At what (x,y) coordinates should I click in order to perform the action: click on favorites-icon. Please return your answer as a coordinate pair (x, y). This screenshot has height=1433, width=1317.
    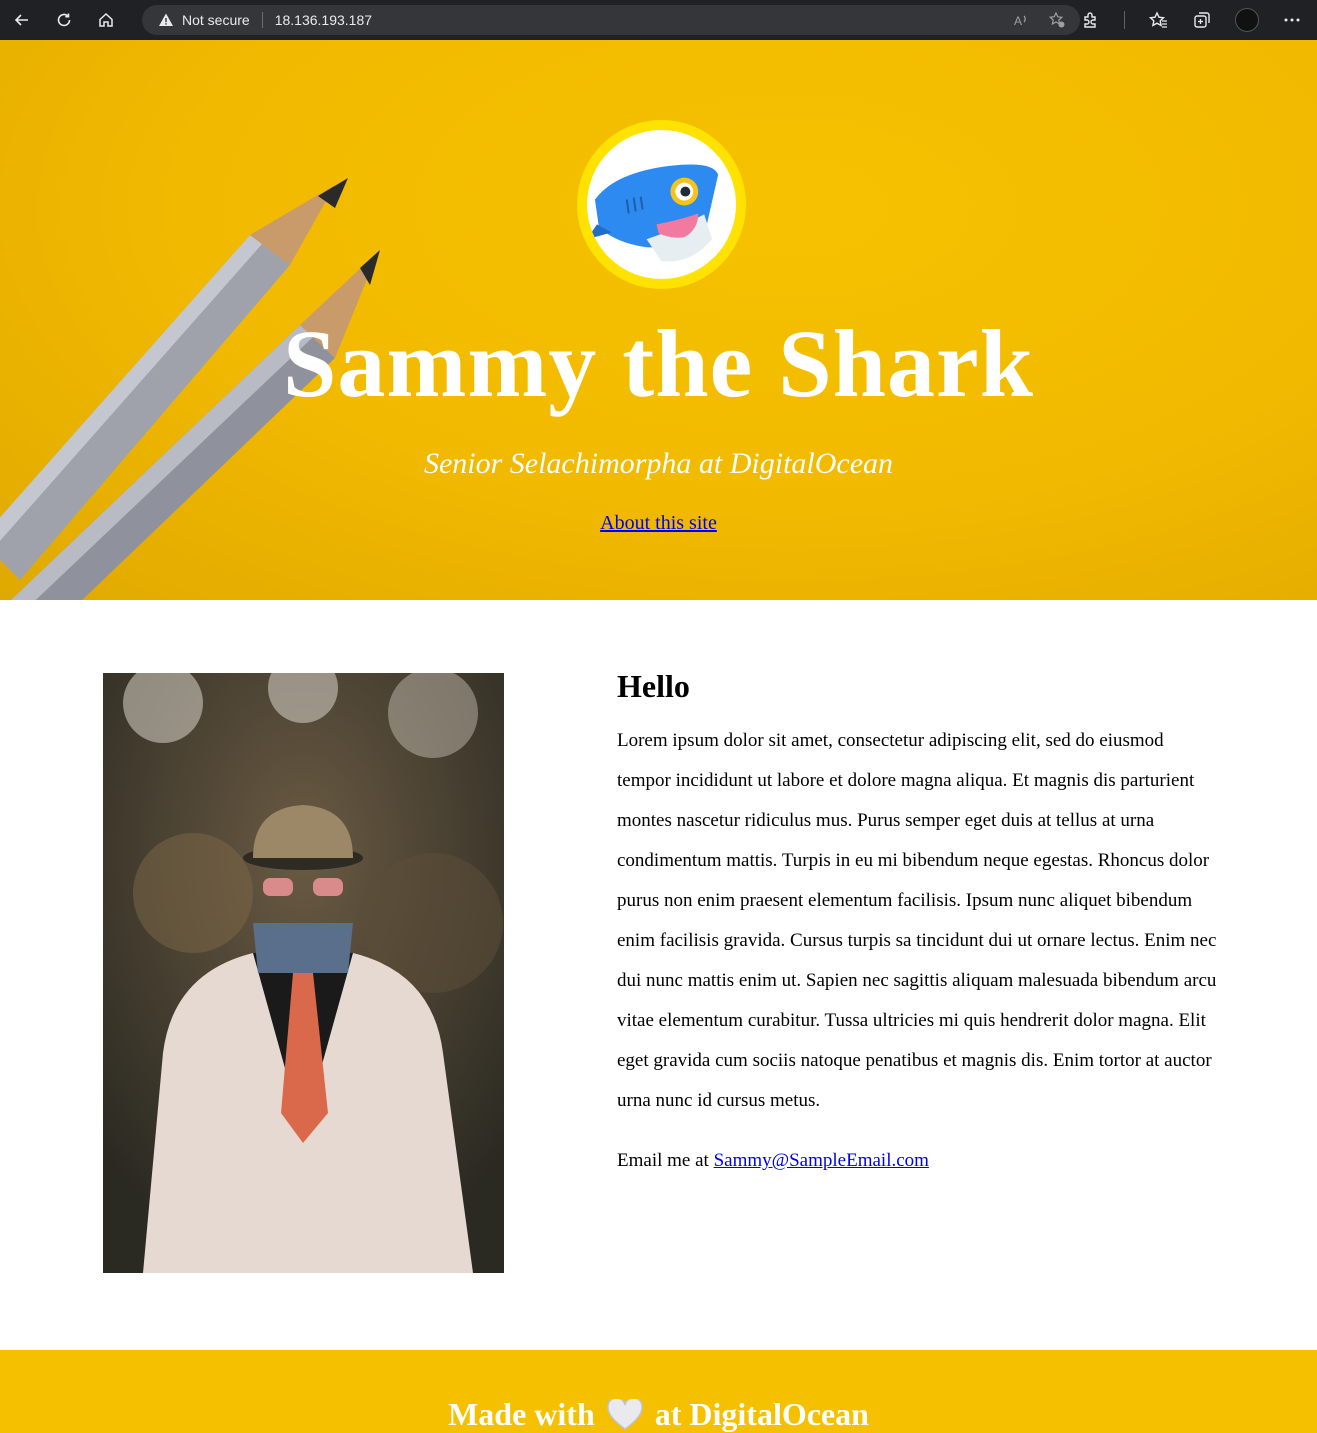
    Looking at the image, I should click on (1158, 20).